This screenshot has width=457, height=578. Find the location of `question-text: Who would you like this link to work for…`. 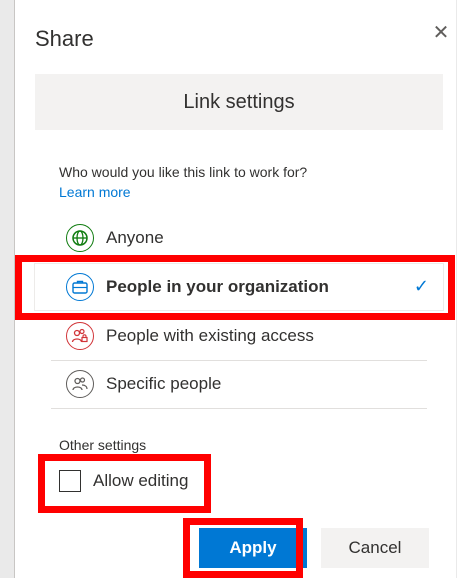

question-text: Who would you like this link to work for… is located at coordinates (199, 182).